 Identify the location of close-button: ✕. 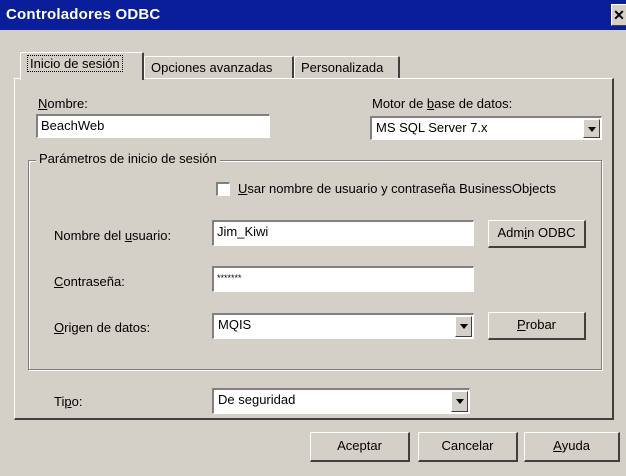
(618, 15).